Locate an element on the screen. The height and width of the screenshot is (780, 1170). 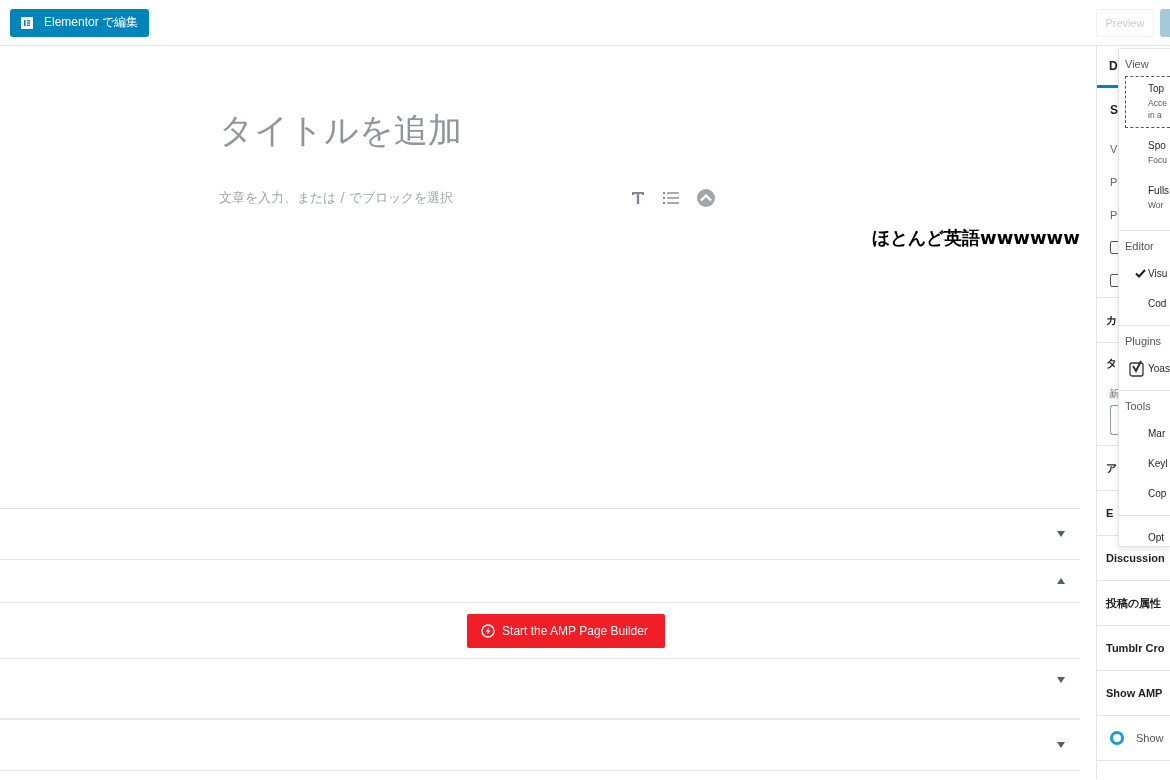
sidebar-panel: Show AMP is located at coordinates (1133, 692).